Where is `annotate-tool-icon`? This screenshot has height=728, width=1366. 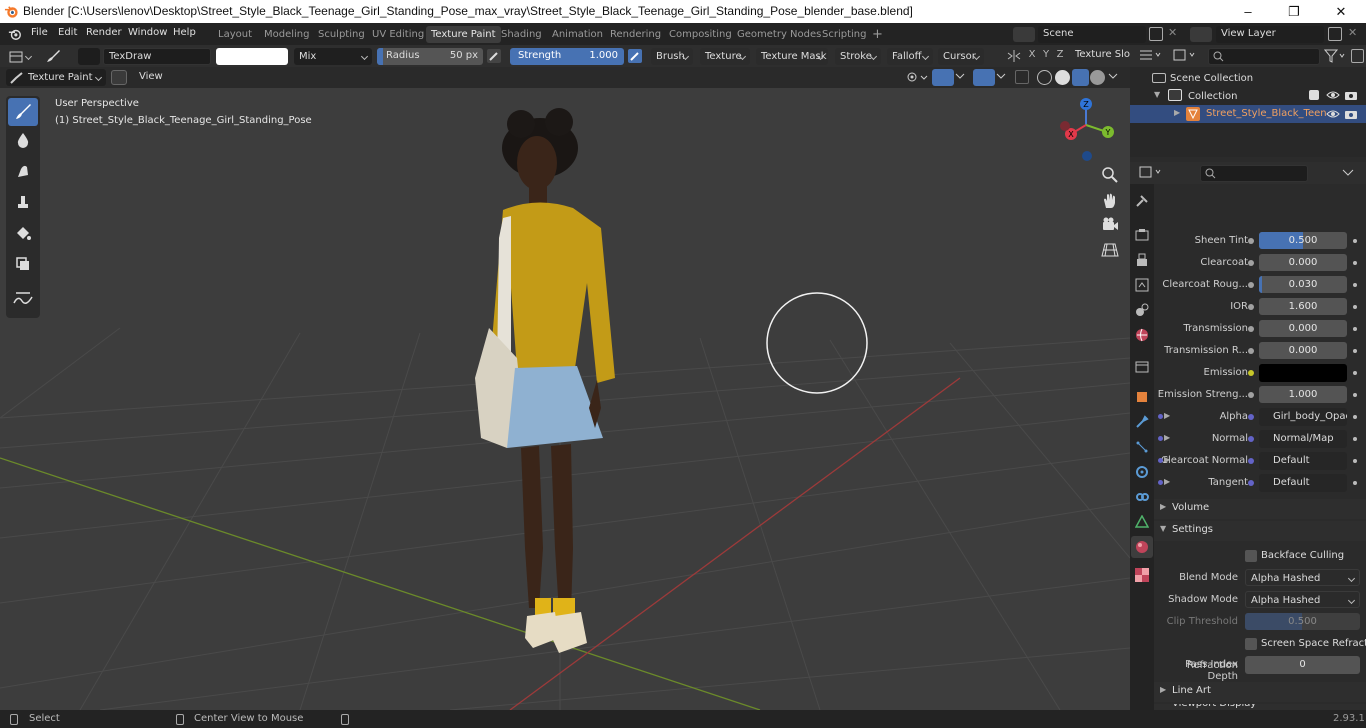 annotate-tool-icon is located at coordinates (23, 301).